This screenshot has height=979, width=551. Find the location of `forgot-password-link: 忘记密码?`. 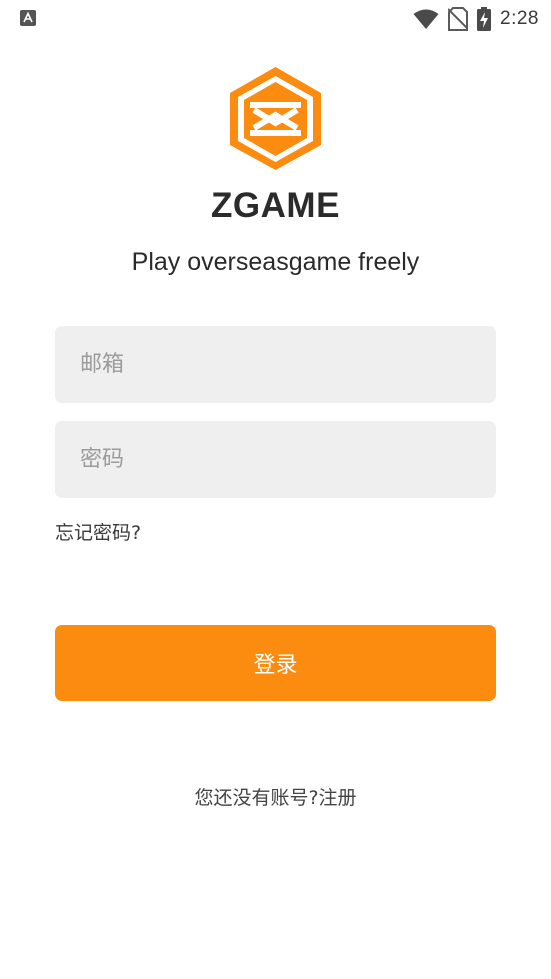

forgot-password-link: 忘记密码? is located at coordinates (98, 531).